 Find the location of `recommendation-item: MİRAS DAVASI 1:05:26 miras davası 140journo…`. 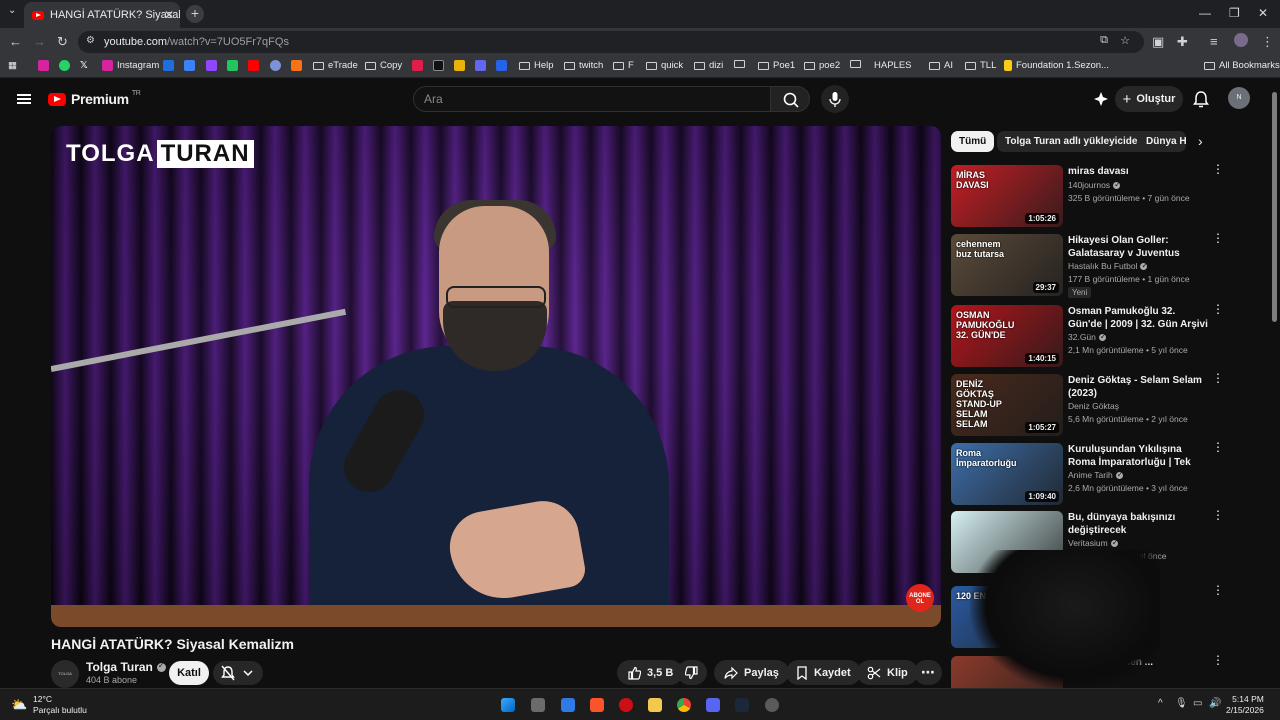

recommendation-item: MİRAS DAVASI 1:05:26 miras davası 140journo… is located at coordinates (1106, 195).